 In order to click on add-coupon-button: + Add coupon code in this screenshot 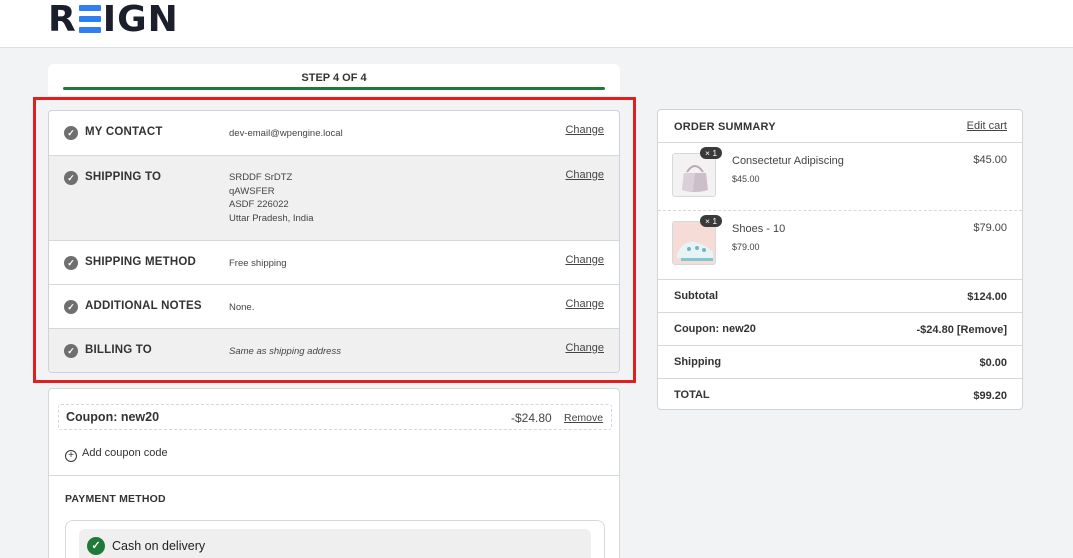, I will do `click(116, 454)`.